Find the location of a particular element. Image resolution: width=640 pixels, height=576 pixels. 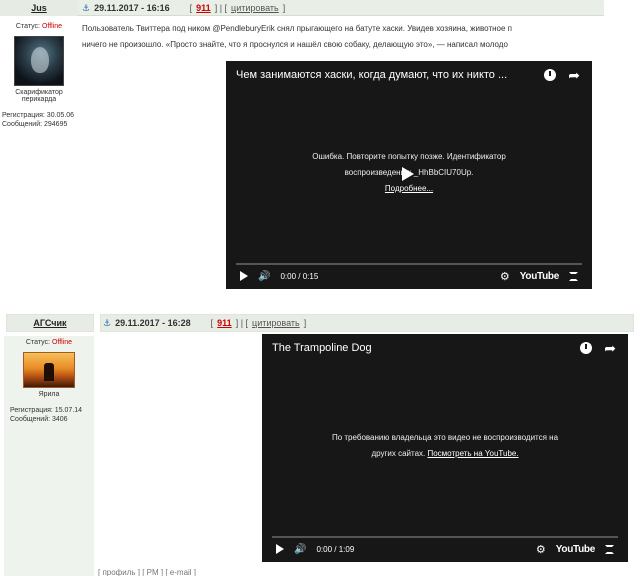

video-time: 0:00 / 1:09 is located at coordinates (335, 549).